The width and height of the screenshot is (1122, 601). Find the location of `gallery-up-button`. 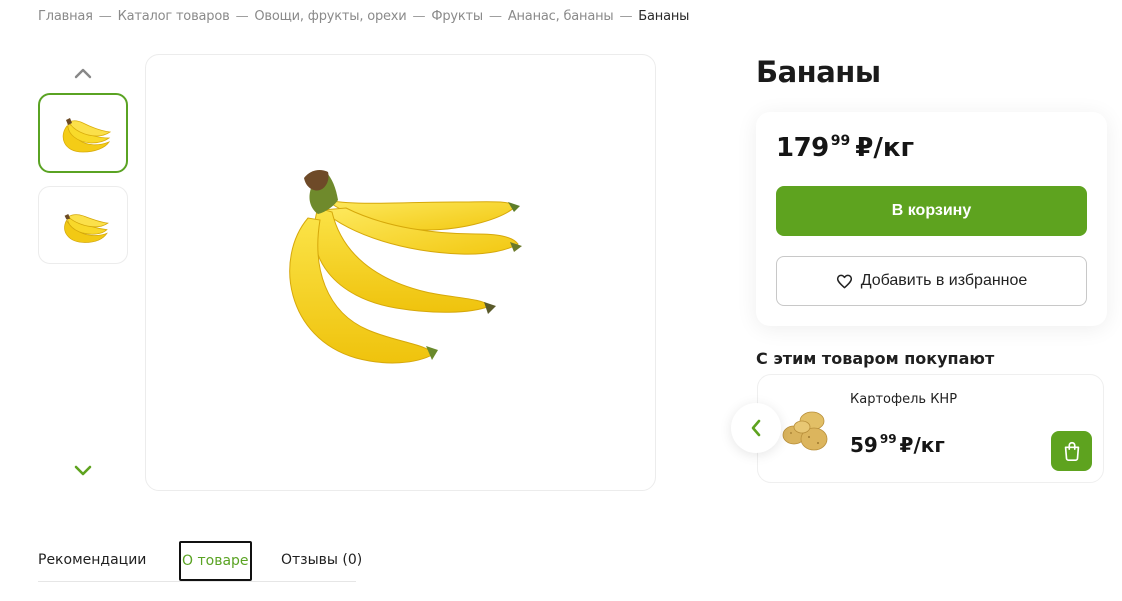

gallery-up-button is located at coordinates (83, 73).